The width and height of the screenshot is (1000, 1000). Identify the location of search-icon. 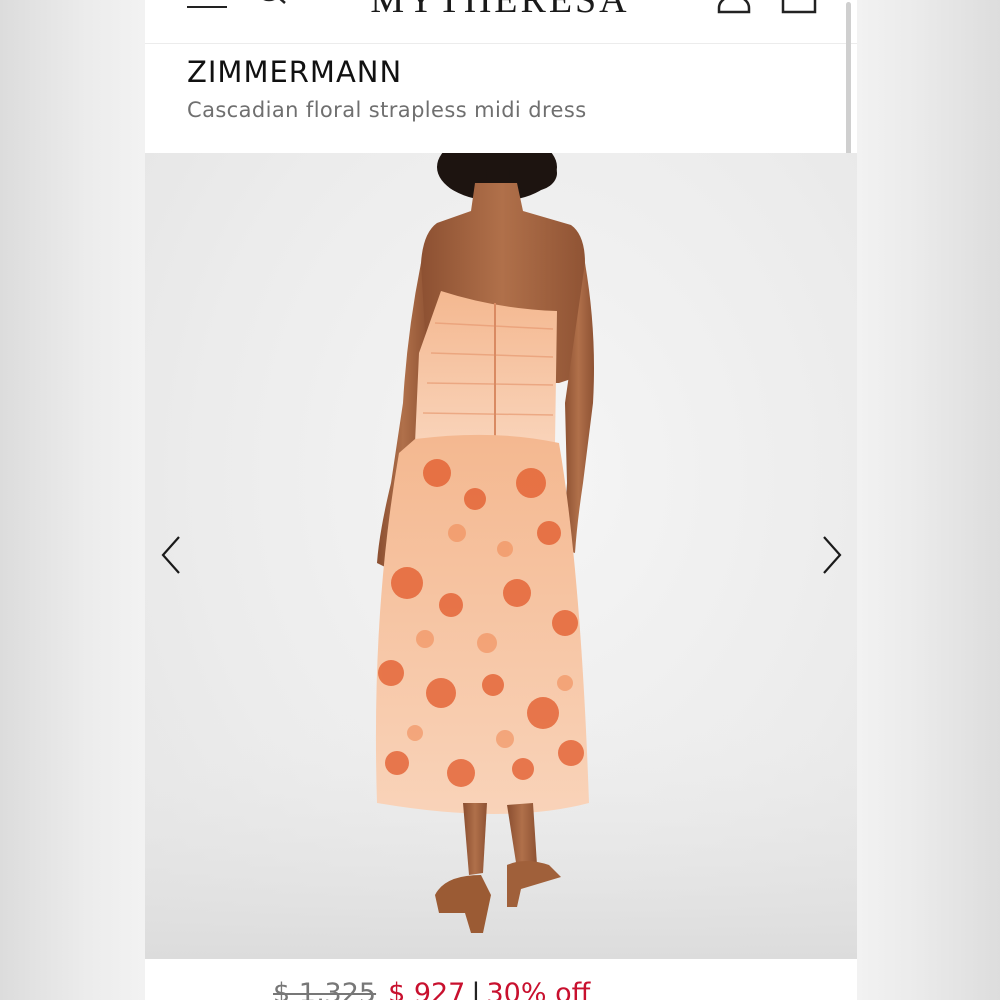
(271, 7).